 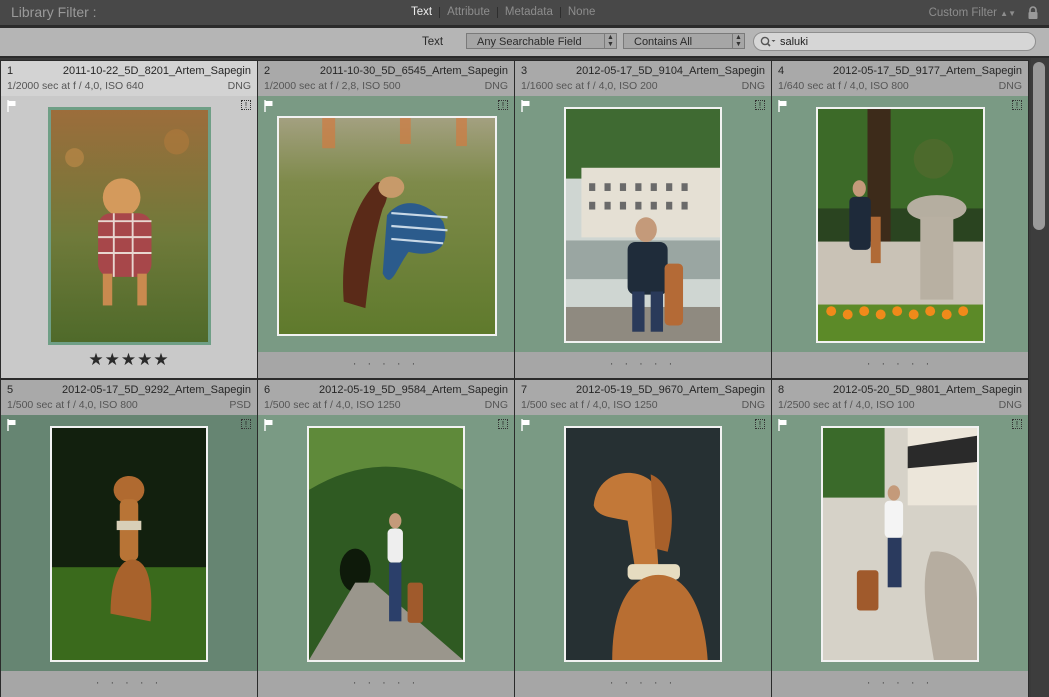 What do you see at coordinates (781, 390) in the screenshot?
I see `cell-index: 8` at bounding box center [781, 390].